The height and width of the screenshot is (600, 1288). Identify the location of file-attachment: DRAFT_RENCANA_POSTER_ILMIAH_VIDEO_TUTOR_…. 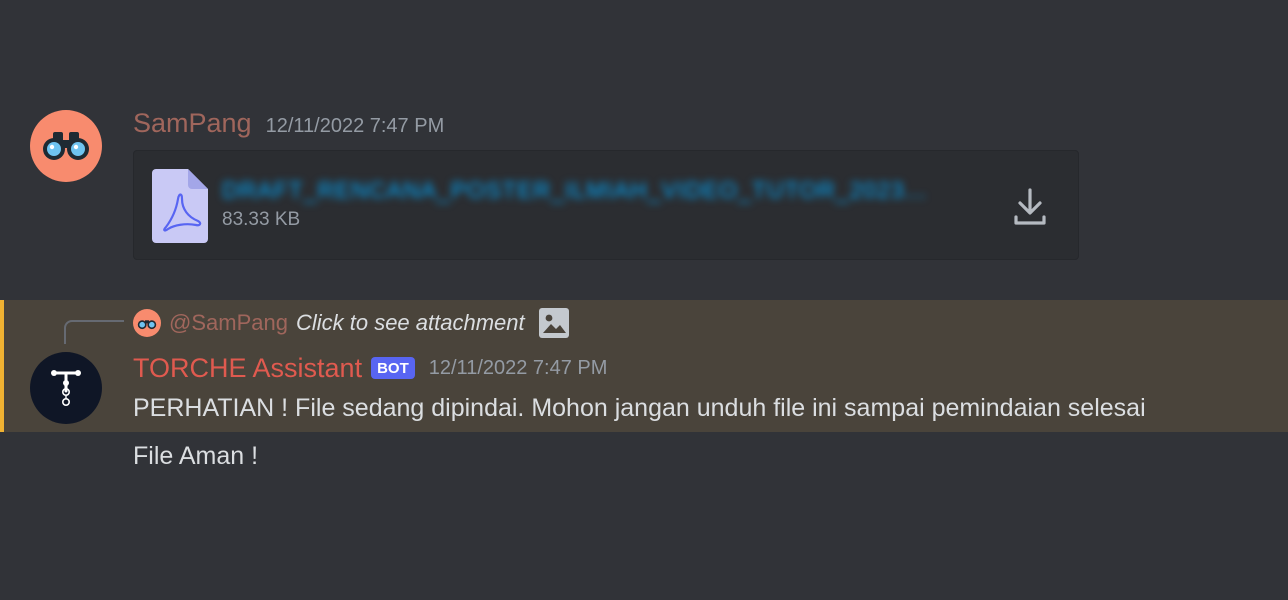
(606, 205).